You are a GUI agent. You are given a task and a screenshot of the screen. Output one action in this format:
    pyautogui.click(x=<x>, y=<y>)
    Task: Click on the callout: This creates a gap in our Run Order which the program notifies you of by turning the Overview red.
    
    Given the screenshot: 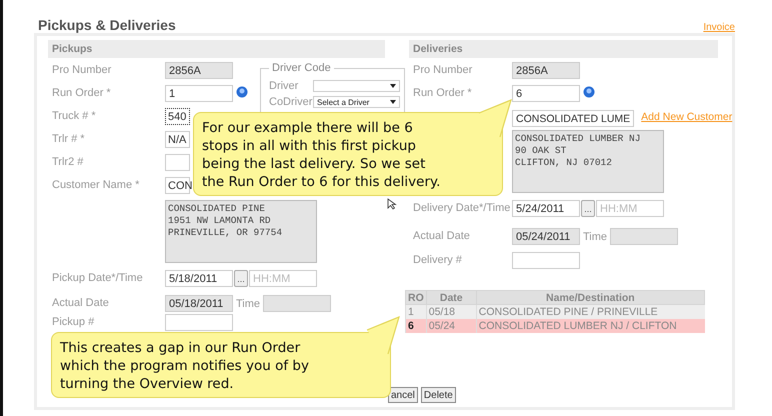 What is the action you would take?
    pyautogui.click(x=221, y=365)
    